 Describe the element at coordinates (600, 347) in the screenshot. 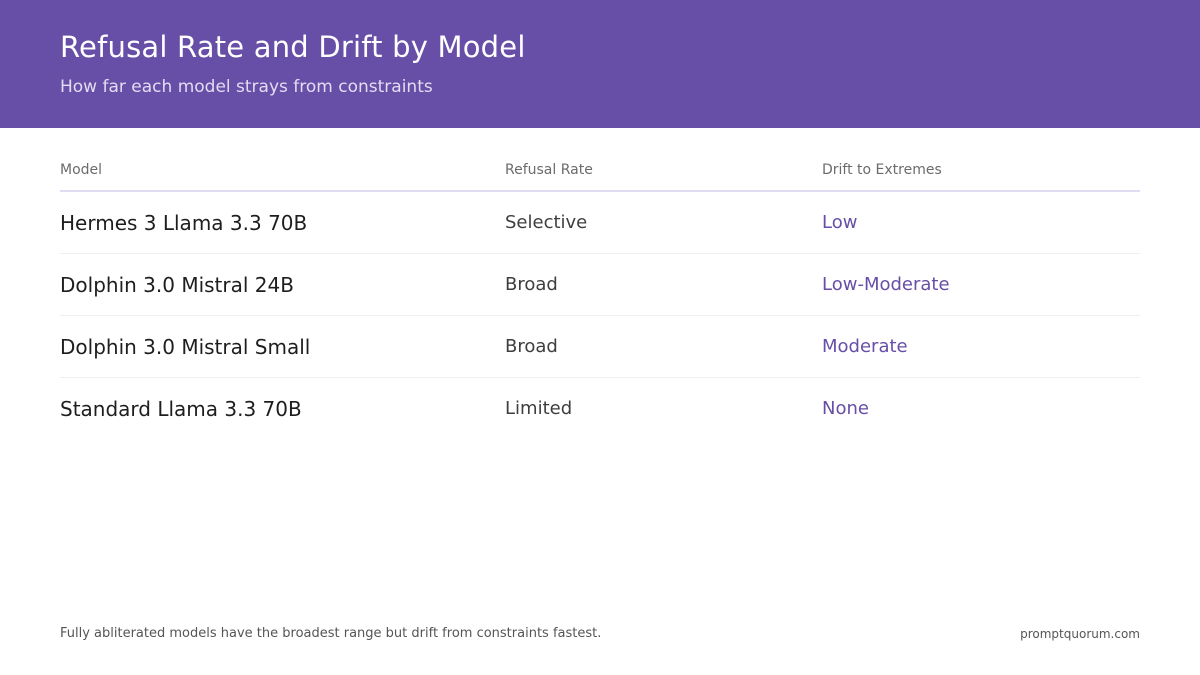

I see `table-row: Dolphin 3.0 Mistral Small Broad Moderate` at that location.